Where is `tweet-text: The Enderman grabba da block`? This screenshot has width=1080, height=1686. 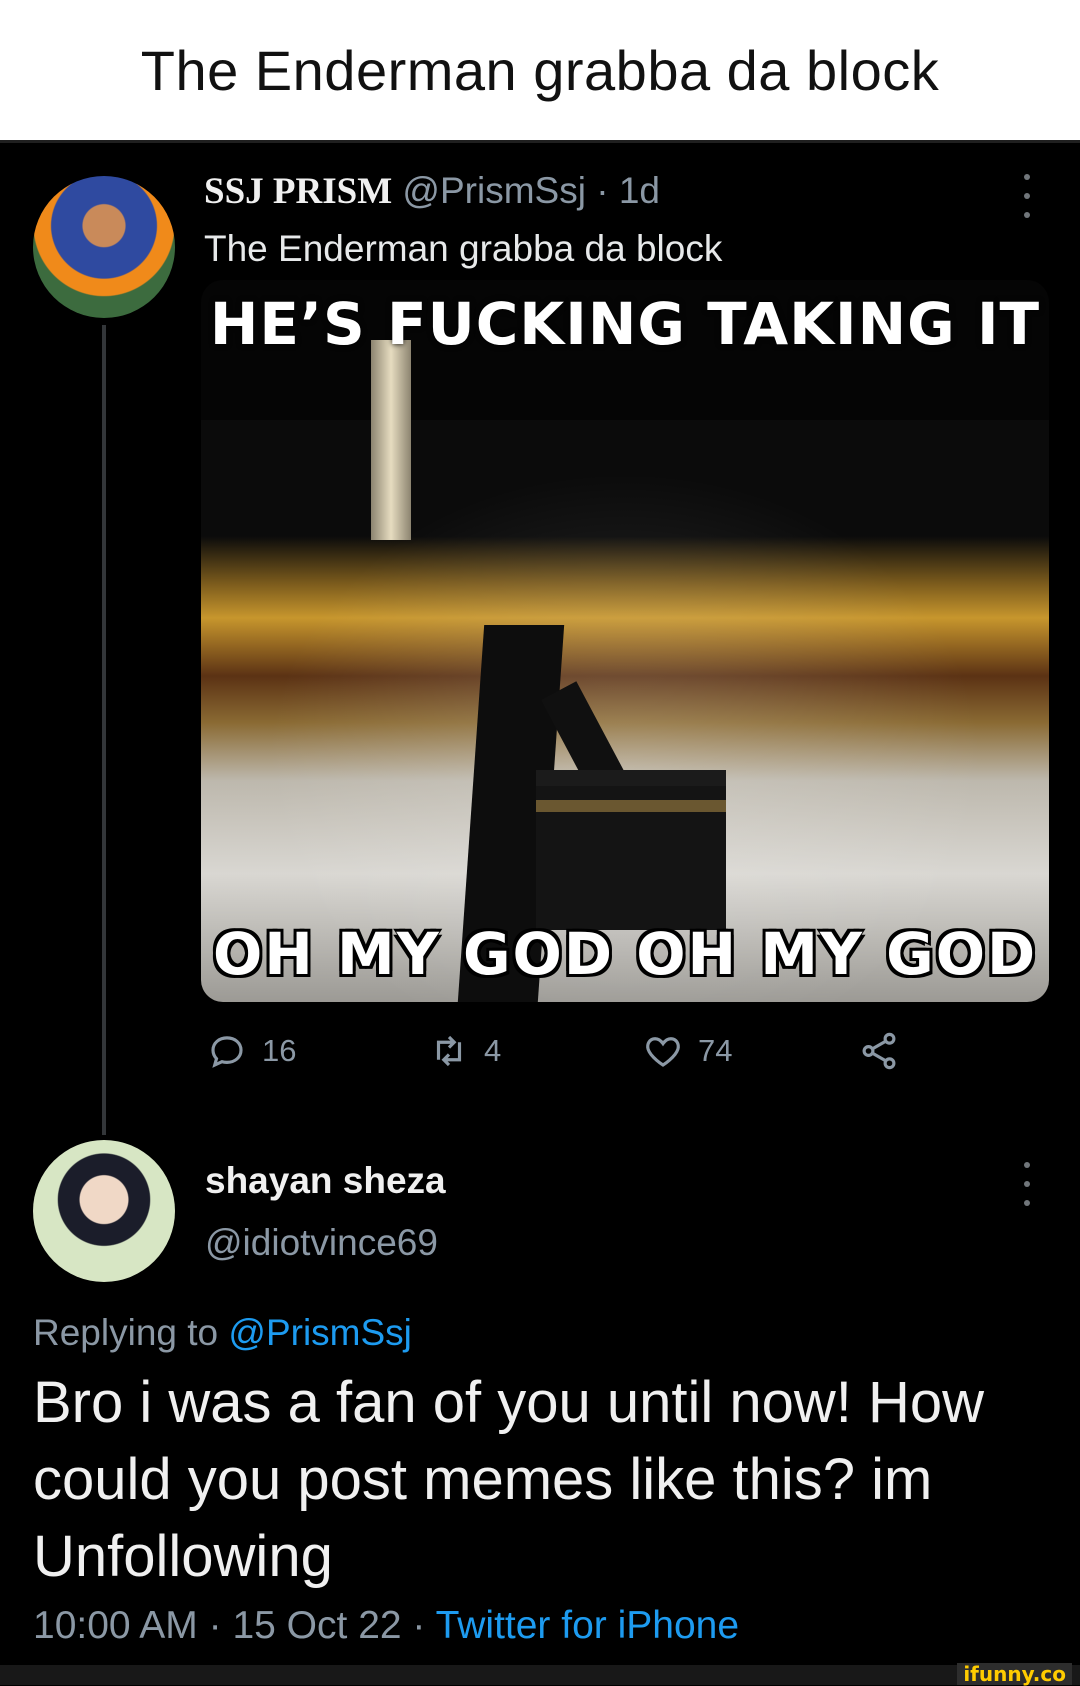 tweet-text: The Enderman grabba da block is located at coordinates (463, 248).